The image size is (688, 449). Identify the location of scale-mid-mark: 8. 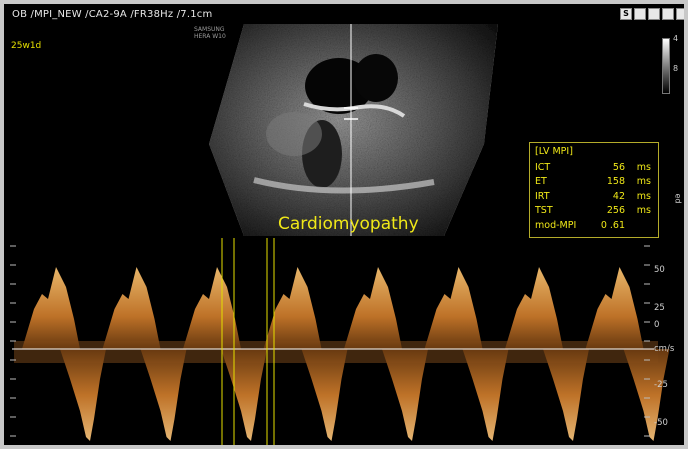
(676, 68).